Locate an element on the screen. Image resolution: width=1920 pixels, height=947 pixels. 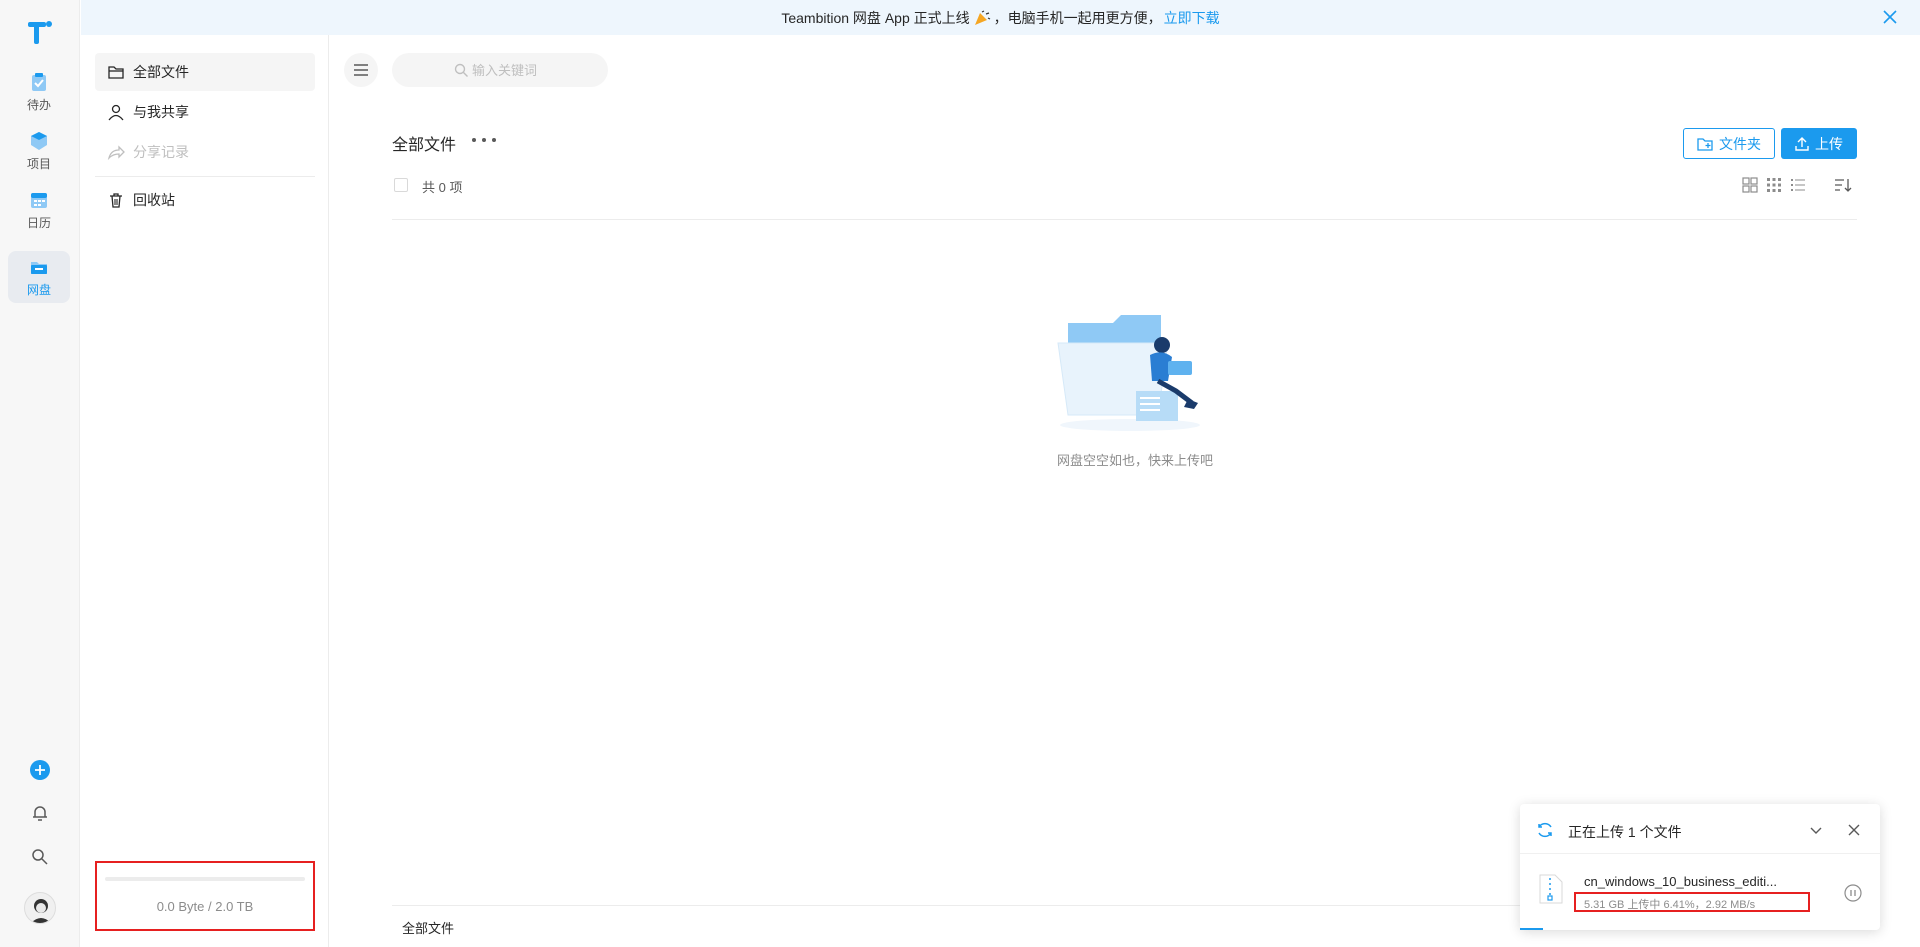
rail-item-label: 待办 is located at coordinates (38, 104).